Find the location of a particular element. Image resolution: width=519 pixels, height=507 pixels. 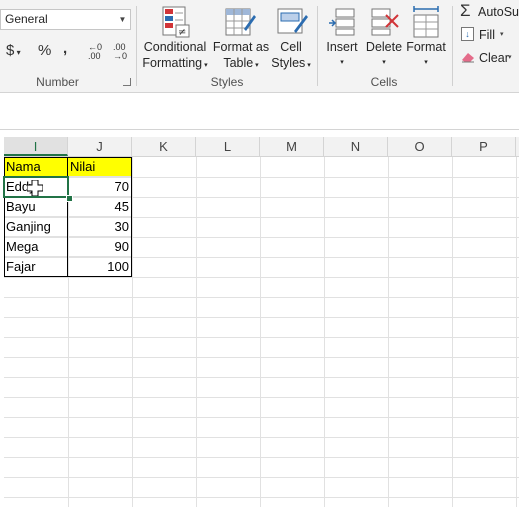

eraser-icon is located at coordinates (468, 58).